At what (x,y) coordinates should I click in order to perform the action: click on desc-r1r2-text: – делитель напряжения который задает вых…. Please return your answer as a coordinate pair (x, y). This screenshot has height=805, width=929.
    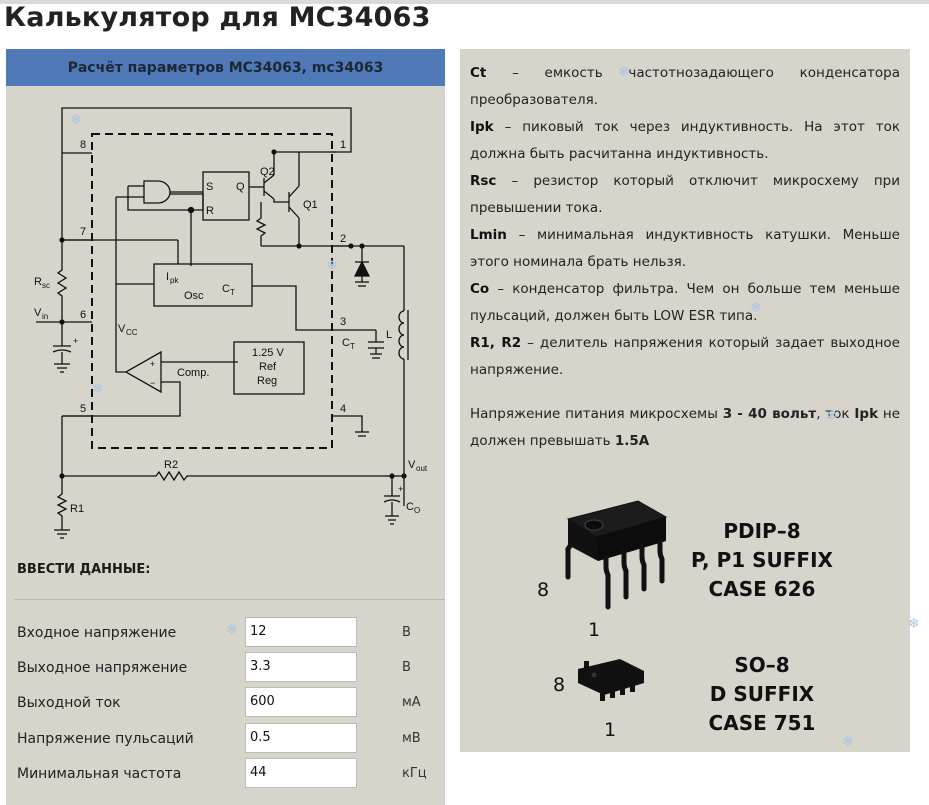
    Looking at the image, I should click on (685, 356).